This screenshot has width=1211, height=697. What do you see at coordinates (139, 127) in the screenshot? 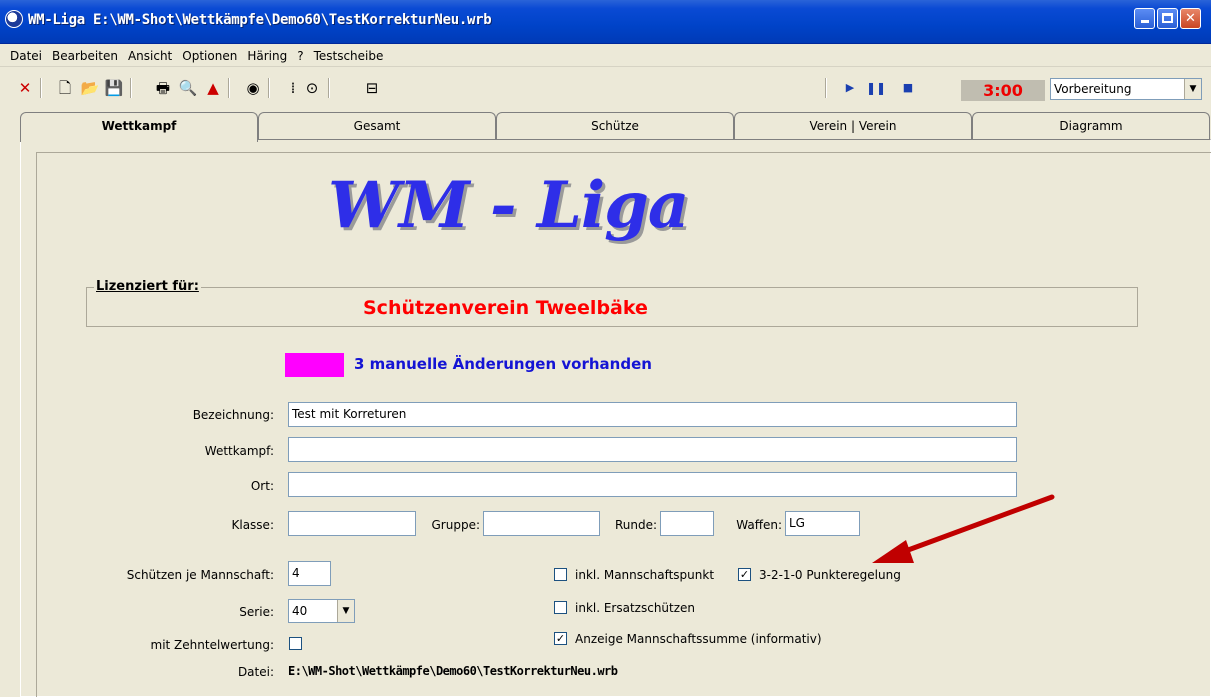
I see `tab-wettkampf: Wettkampf` at bounding box center [139, 127].